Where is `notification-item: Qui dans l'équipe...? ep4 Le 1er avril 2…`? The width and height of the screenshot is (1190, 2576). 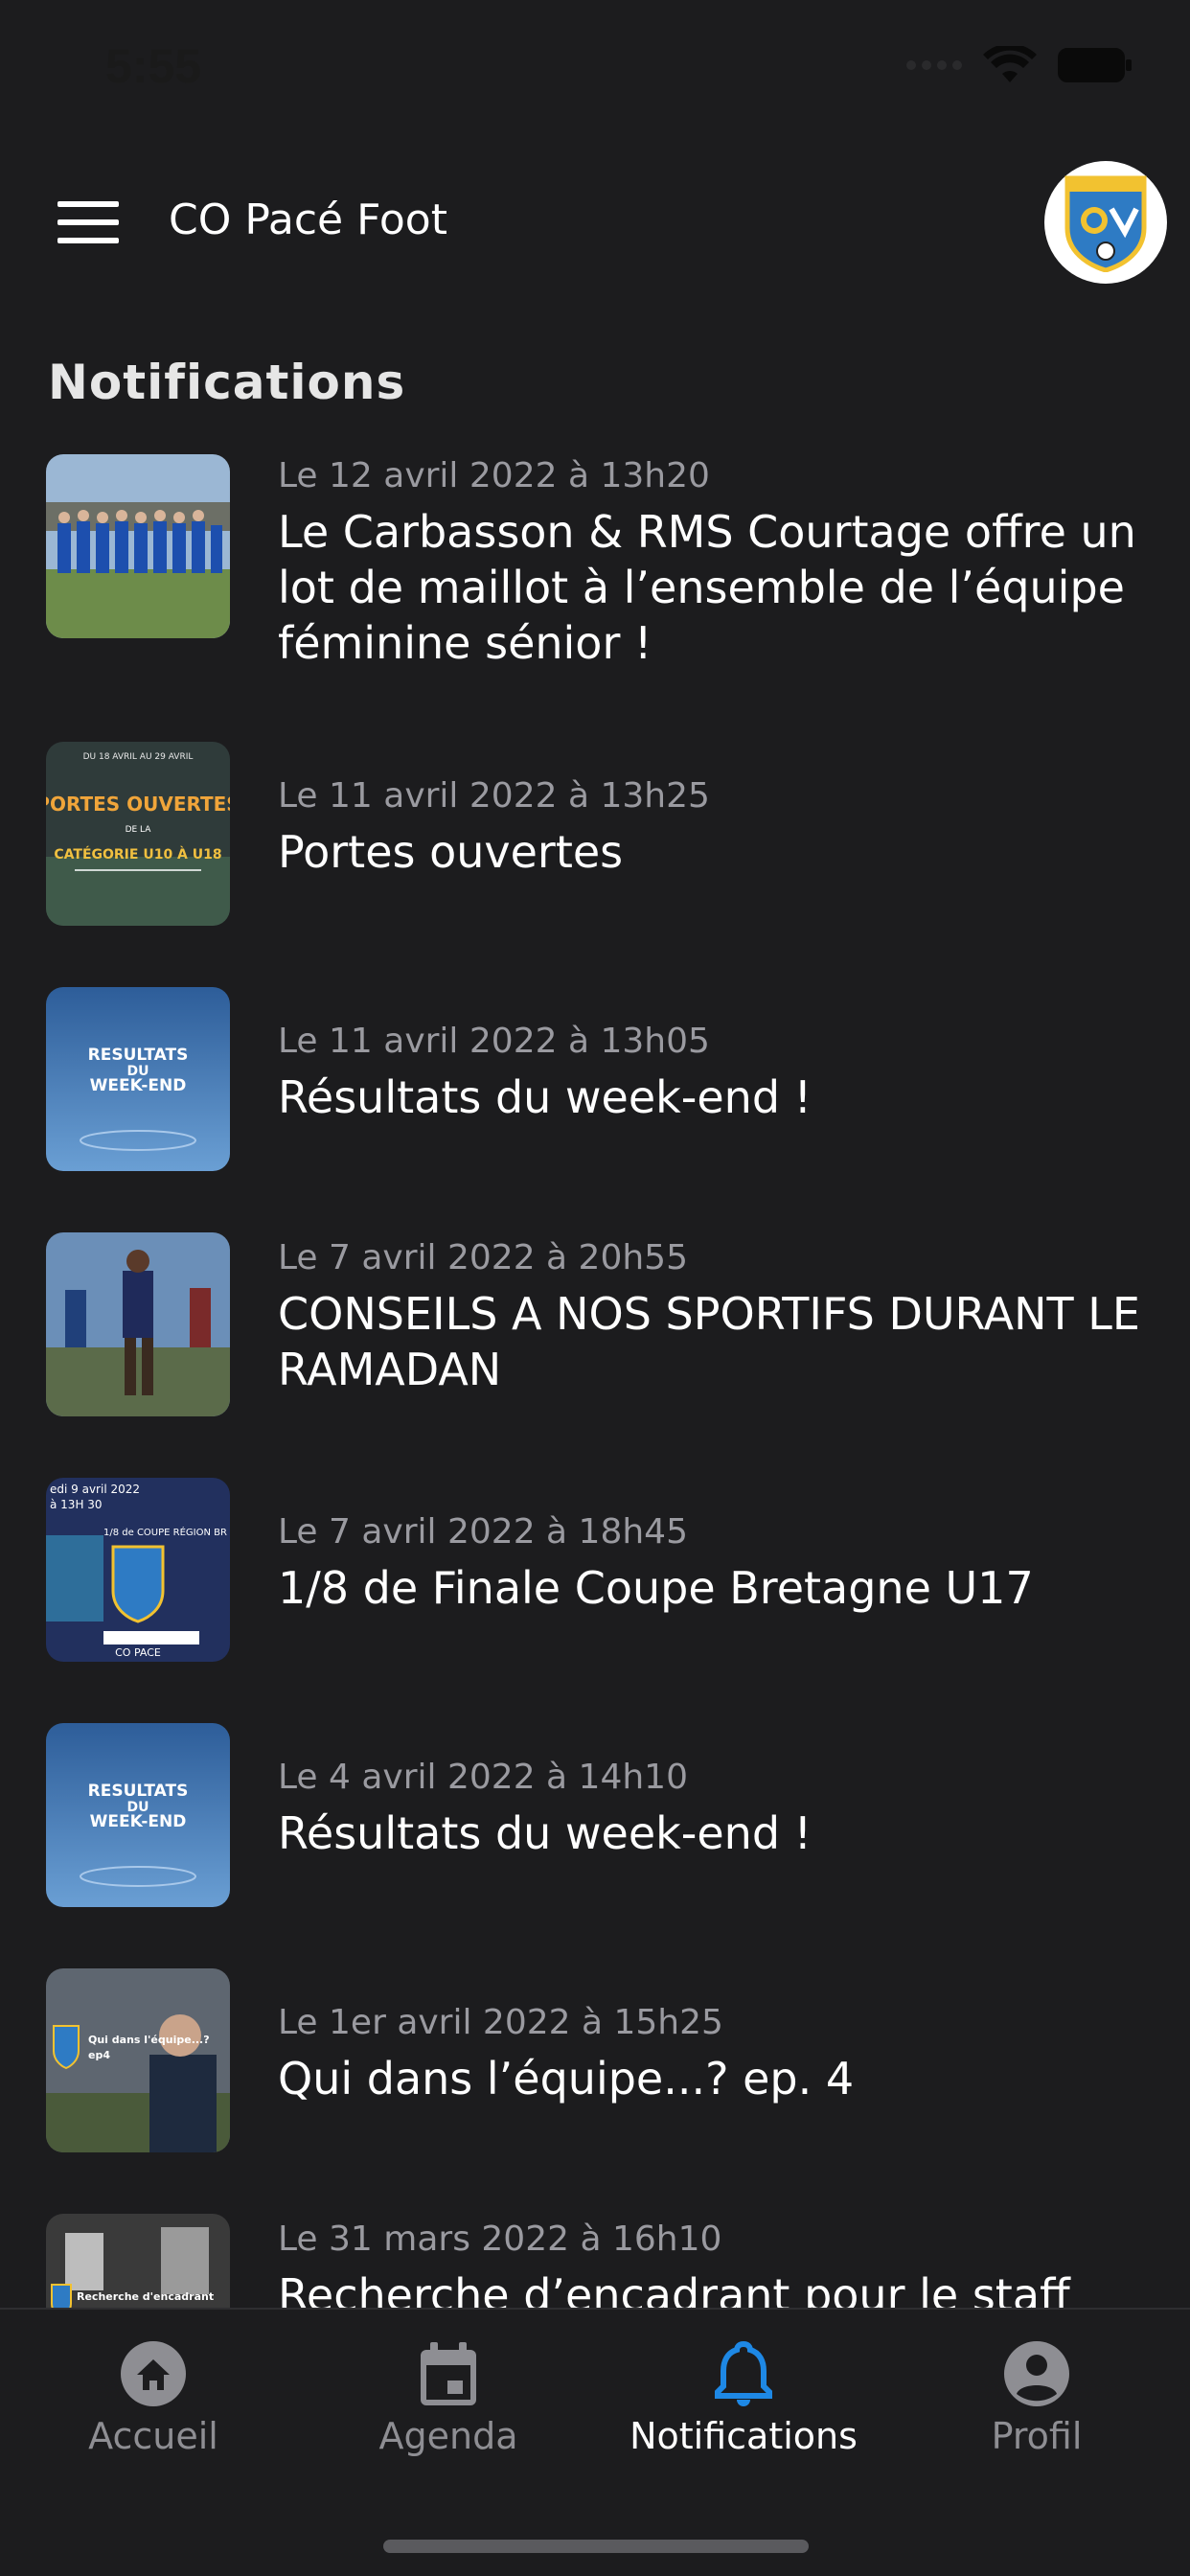
notification-item: Qui dans l'équipe...? ep4 Le 1er avril 2… is located at coordinates (595, 2087).